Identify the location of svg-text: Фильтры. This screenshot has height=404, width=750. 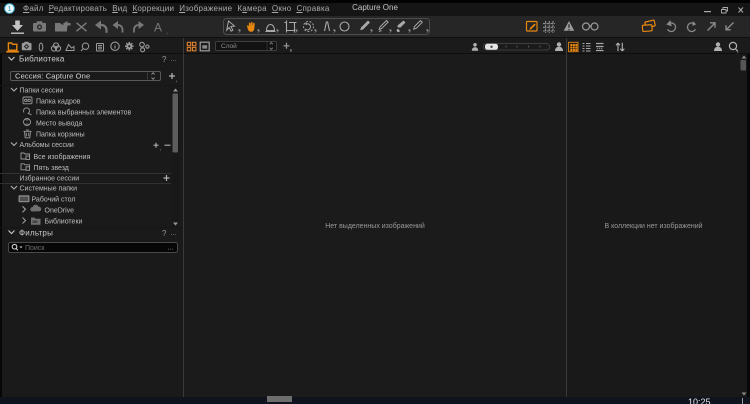
(36, 233).